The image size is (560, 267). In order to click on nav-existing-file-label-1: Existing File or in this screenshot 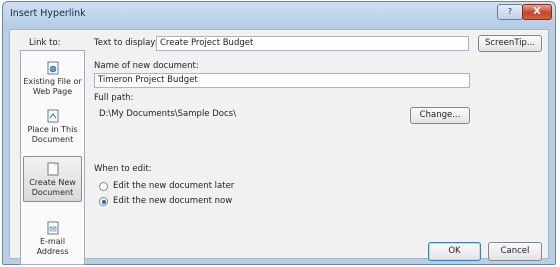, I will do `click(52, 81)`.